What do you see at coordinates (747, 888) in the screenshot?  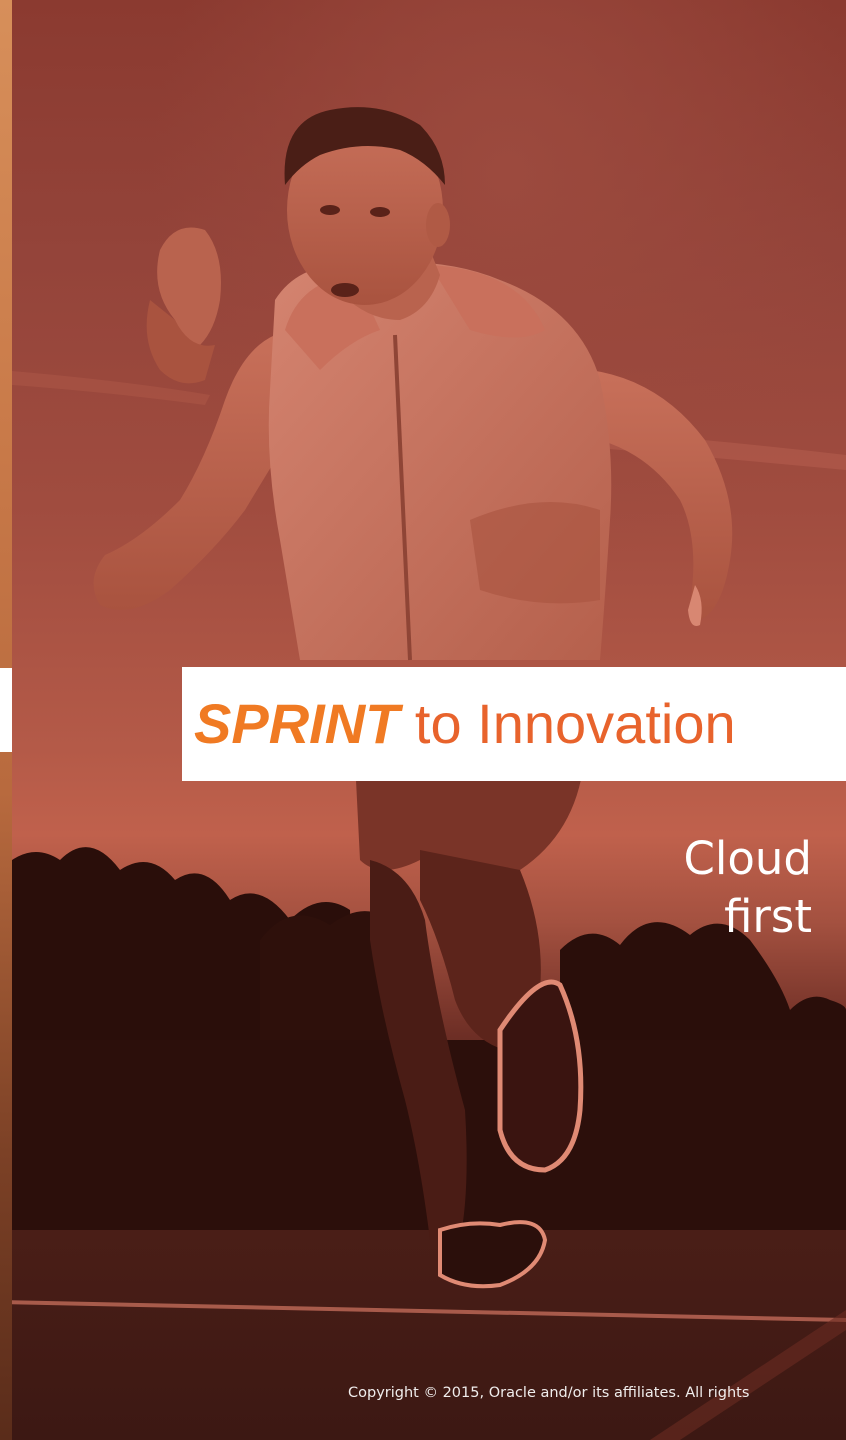 I see `slide-subtitle: Cloud first` at bounding box center [747, 888].